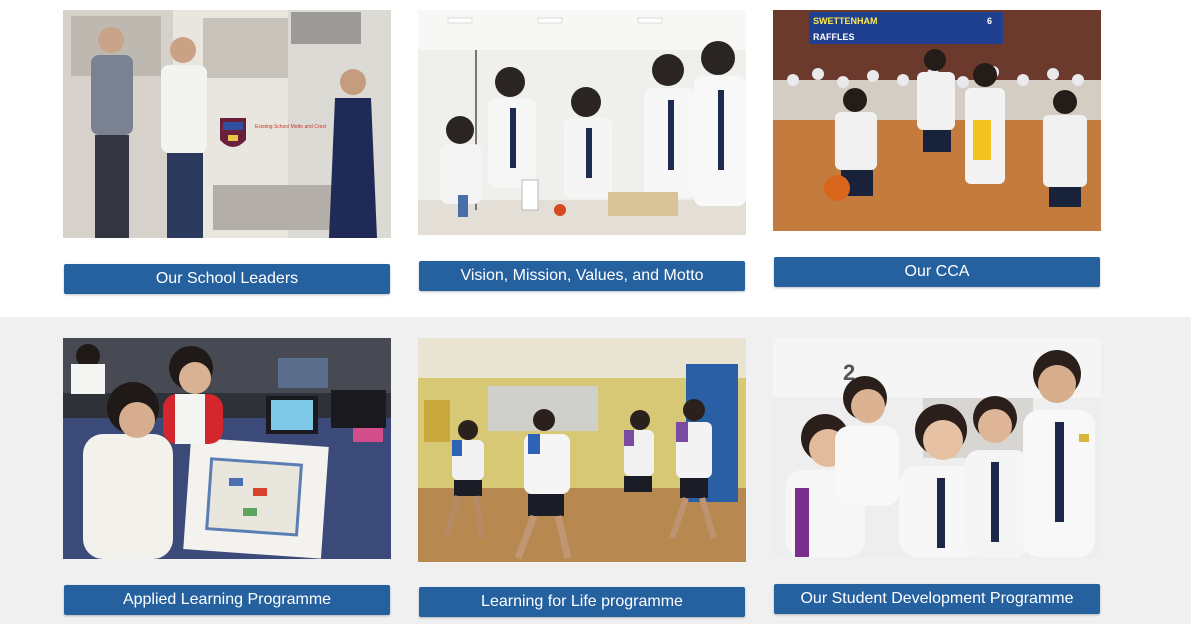 This screenshot has height=624, width=1191. I want to click on card-vision-mission: Vision, Mission, Values, and Motto, so click(582, 151).